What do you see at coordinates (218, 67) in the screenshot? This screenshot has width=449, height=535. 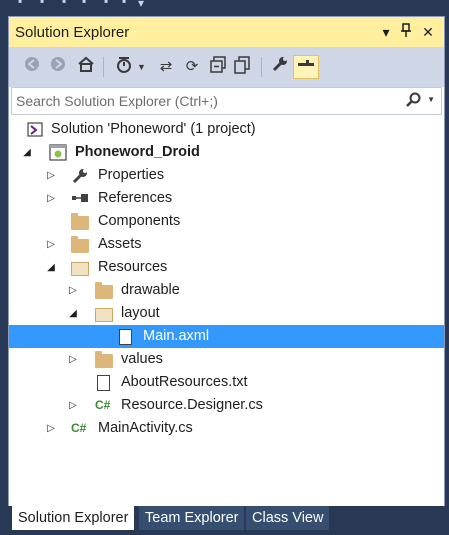 I see `collapse-all-icon` at bounding box center [218, 67].